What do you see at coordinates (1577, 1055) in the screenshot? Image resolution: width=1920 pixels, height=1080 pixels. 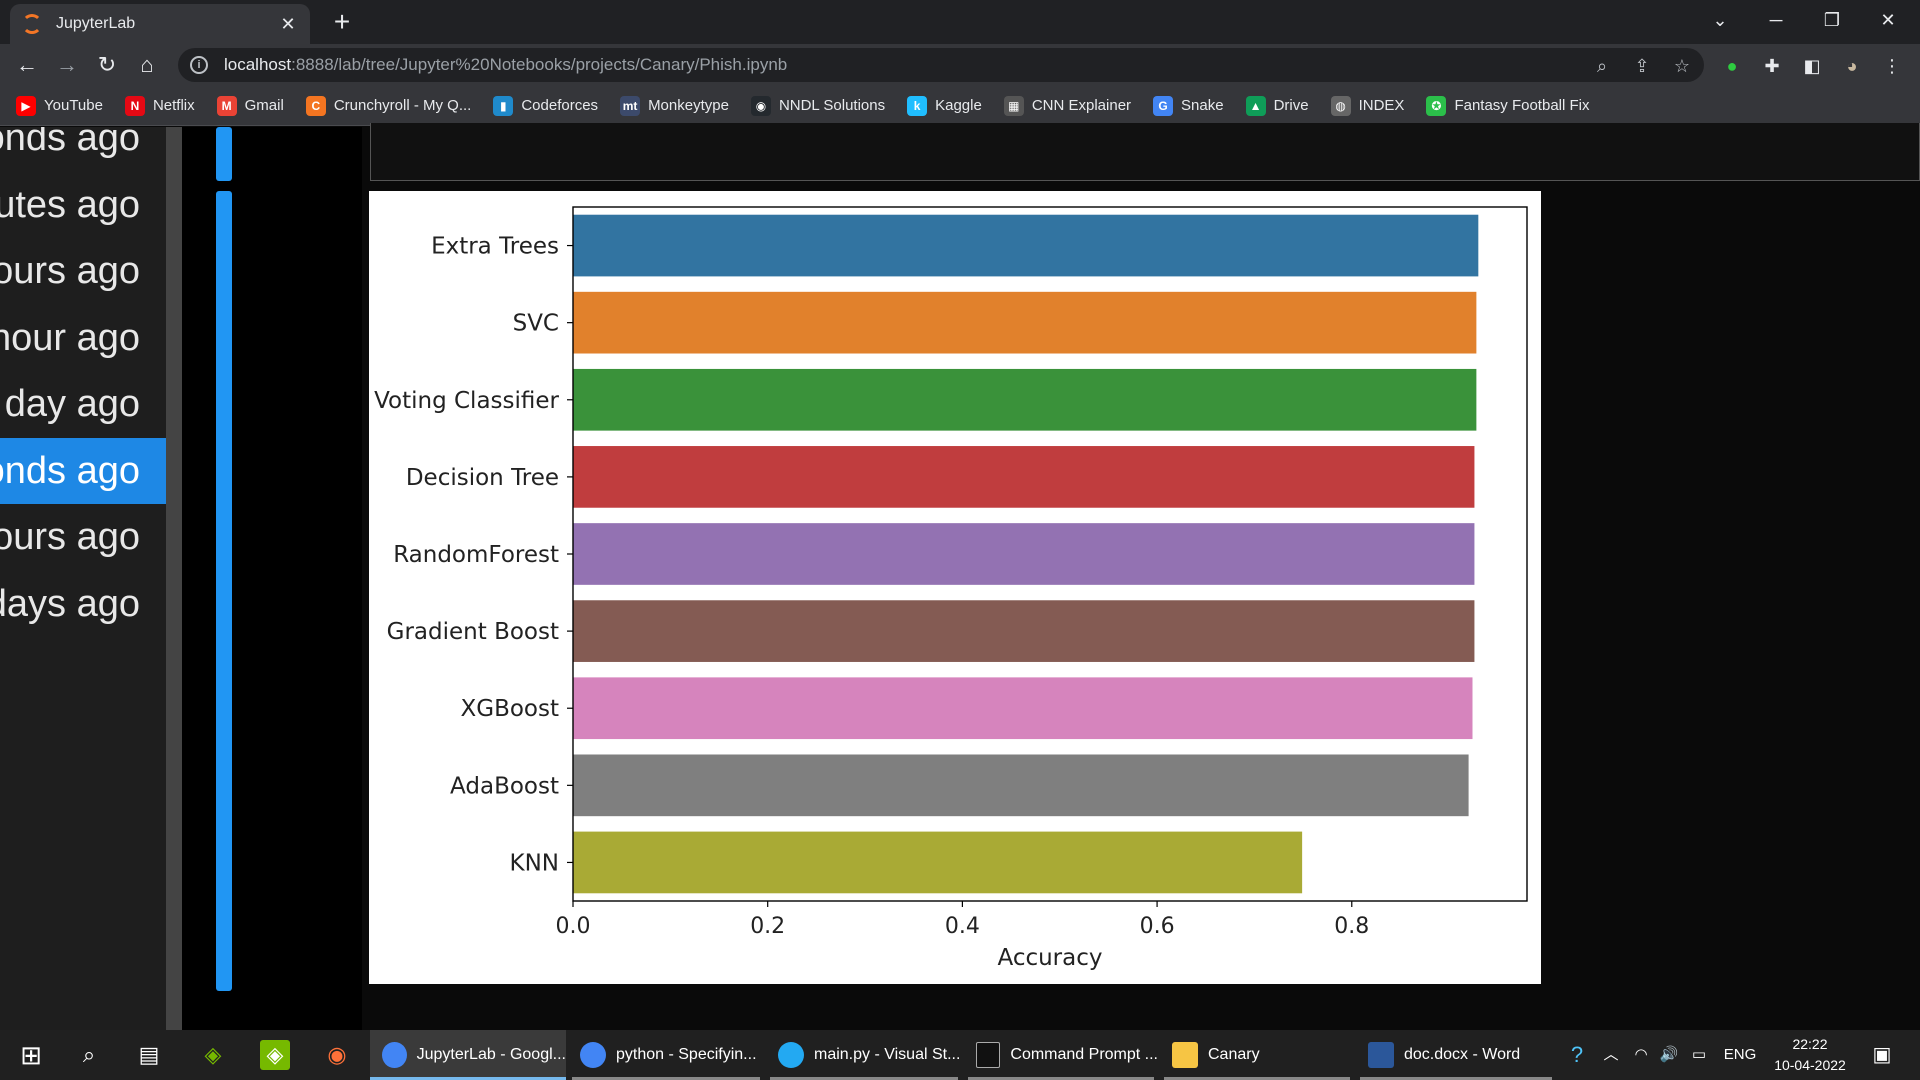 I see `help-icon: ?` at bounding box center [1577, 1055].